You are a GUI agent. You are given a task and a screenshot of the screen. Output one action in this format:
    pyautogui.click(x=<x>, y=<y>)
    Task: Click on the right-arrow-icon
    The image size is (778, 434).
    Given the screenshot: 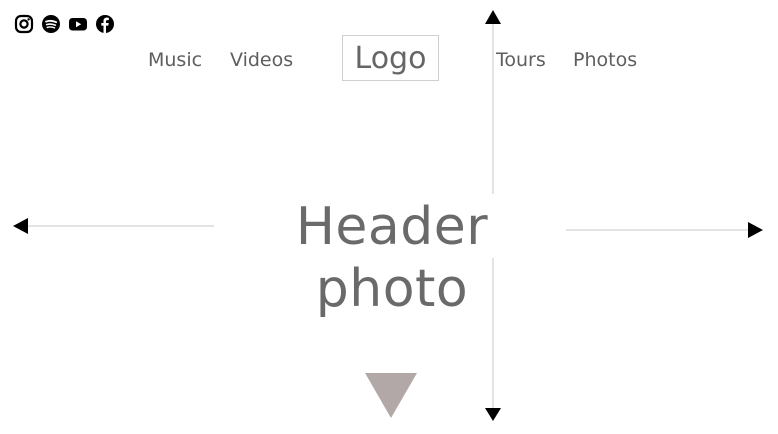 What is the action you would take?
    pyautogui.click(x=755, y=230)
    